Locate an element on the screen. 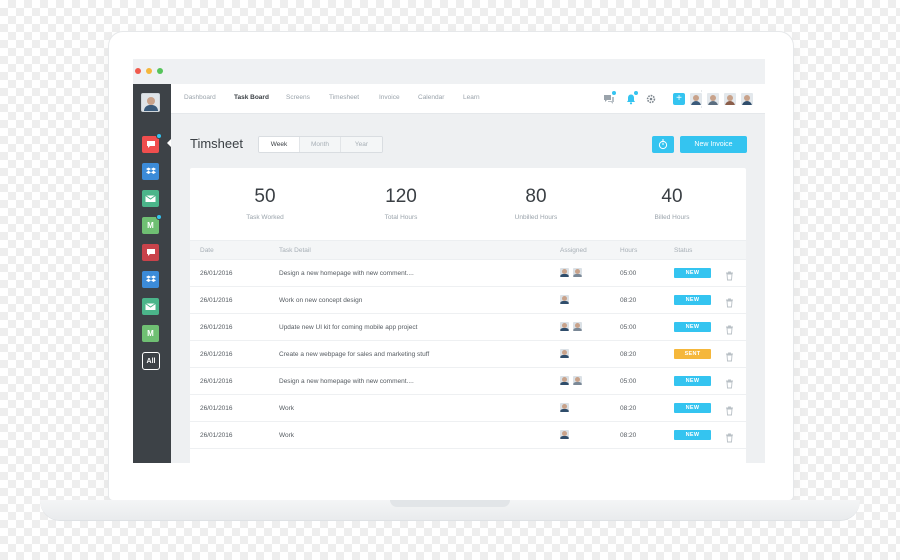 The height and width of the screenshot is (560, 900). stat-value: 50 is located at coordinates (265, 196).